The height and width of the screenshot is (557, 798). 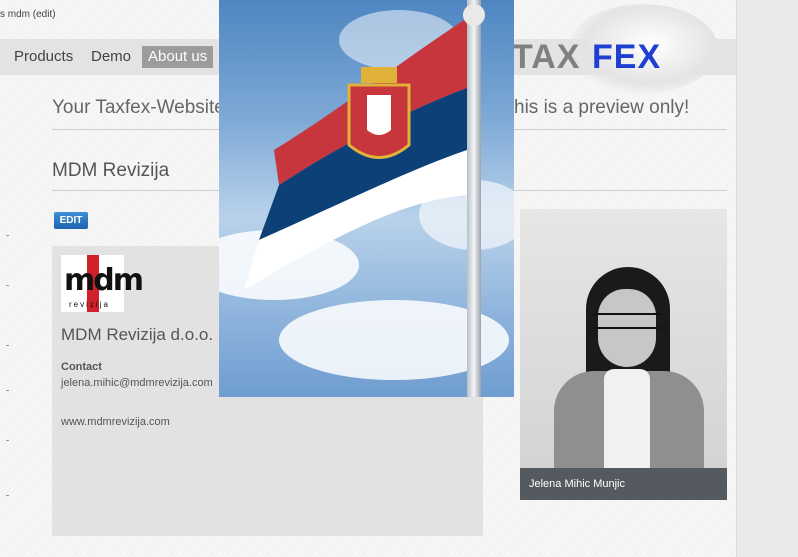 What do you see at coordinates (137, 334) in the screenshot?
I see `company-name: MDM Revizija d.o.o.` at bounding box center [137, 334].